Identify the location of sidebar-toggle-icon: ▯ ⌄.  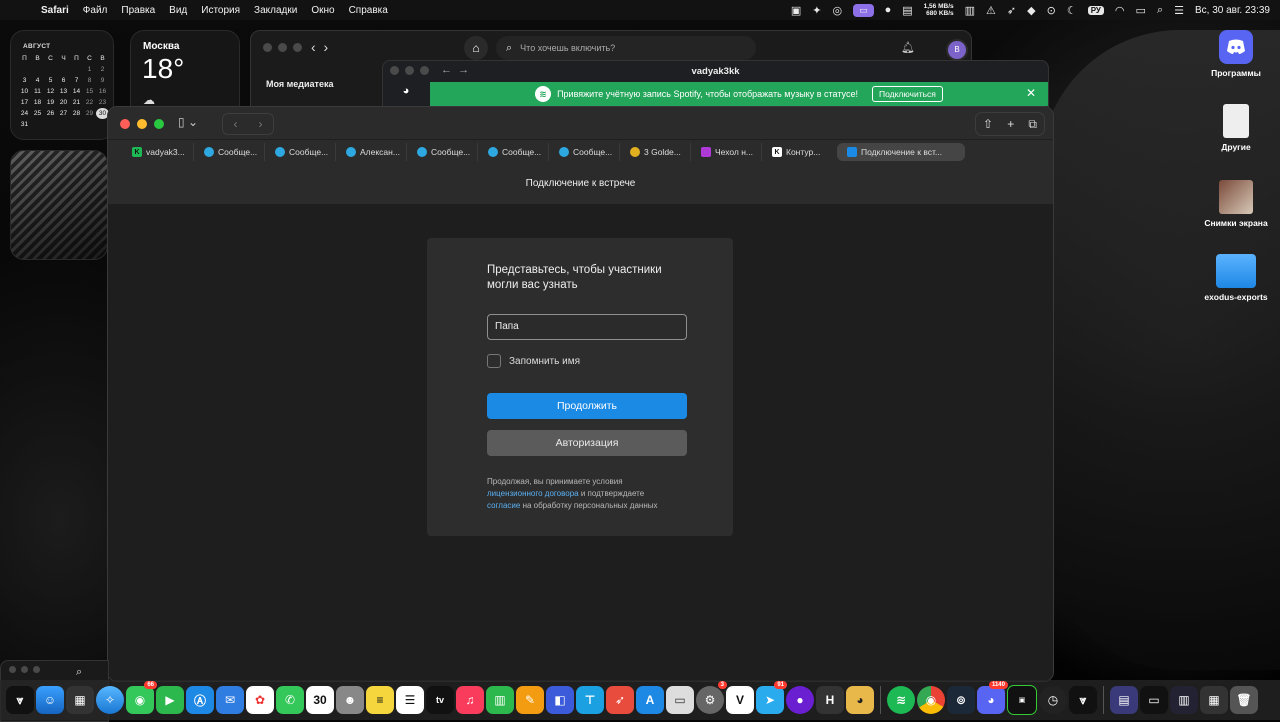
(188, 122).